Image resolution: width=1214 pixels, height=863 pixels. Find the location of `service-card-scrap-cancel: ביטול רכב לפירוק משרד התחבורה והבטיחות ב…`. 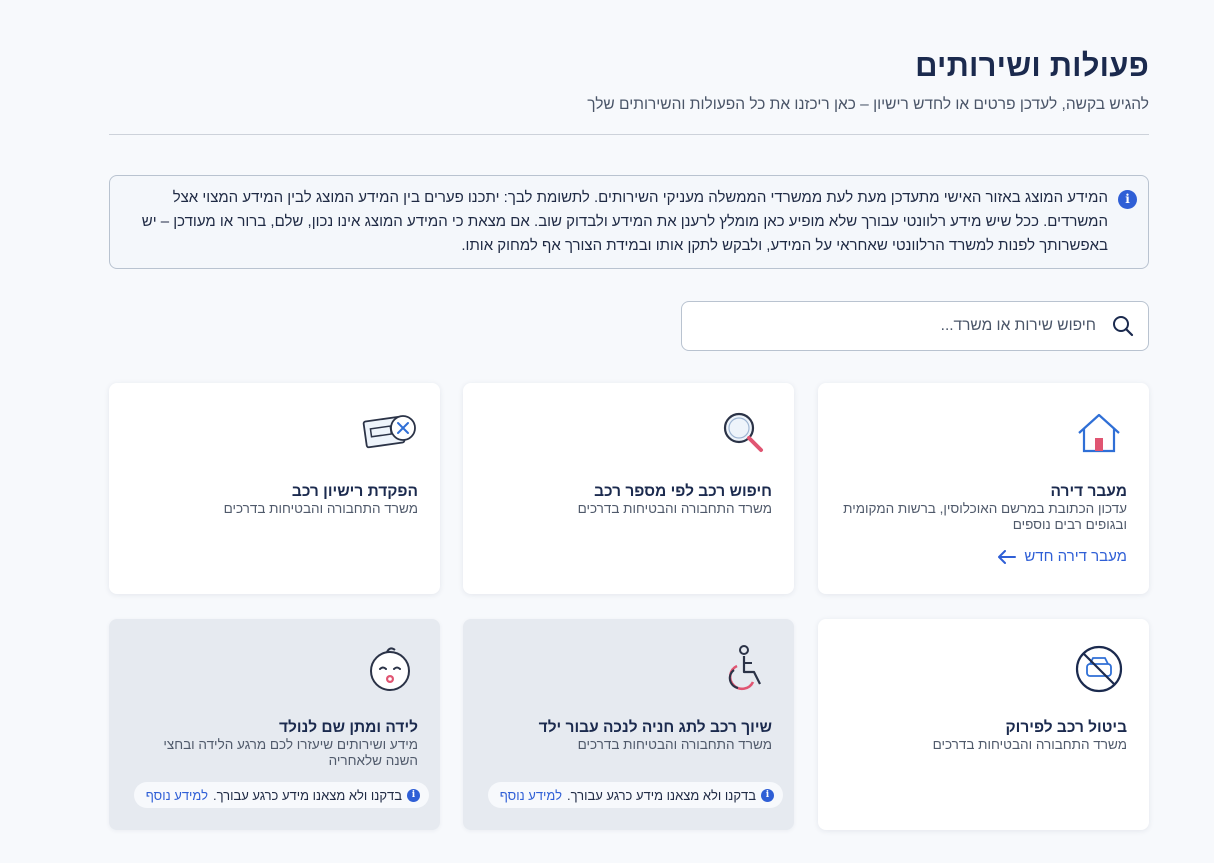

service-card-scrap-cancel: ביטול רכב לפירוק משרד התחבורה והבטיחות ב… is located at coordinates (983, 724).